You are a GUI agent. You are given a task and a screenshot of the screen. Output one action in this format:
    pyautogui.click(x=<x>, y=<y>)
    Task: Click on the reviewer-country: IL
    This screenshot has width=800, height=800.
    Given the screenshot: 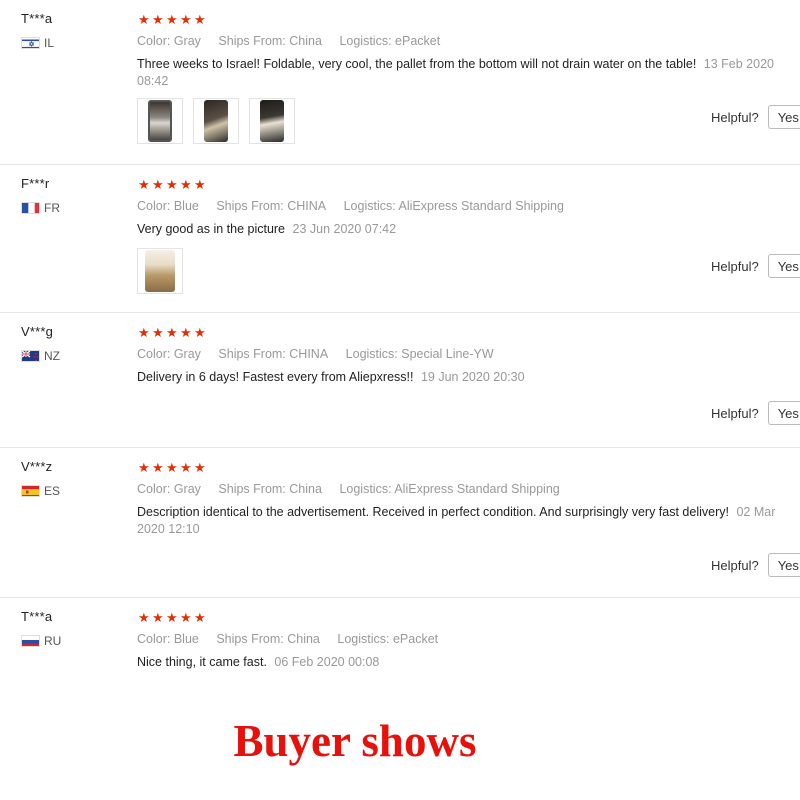 What is the action you would take?
    pyautogui.click(x=37, y=43)
    